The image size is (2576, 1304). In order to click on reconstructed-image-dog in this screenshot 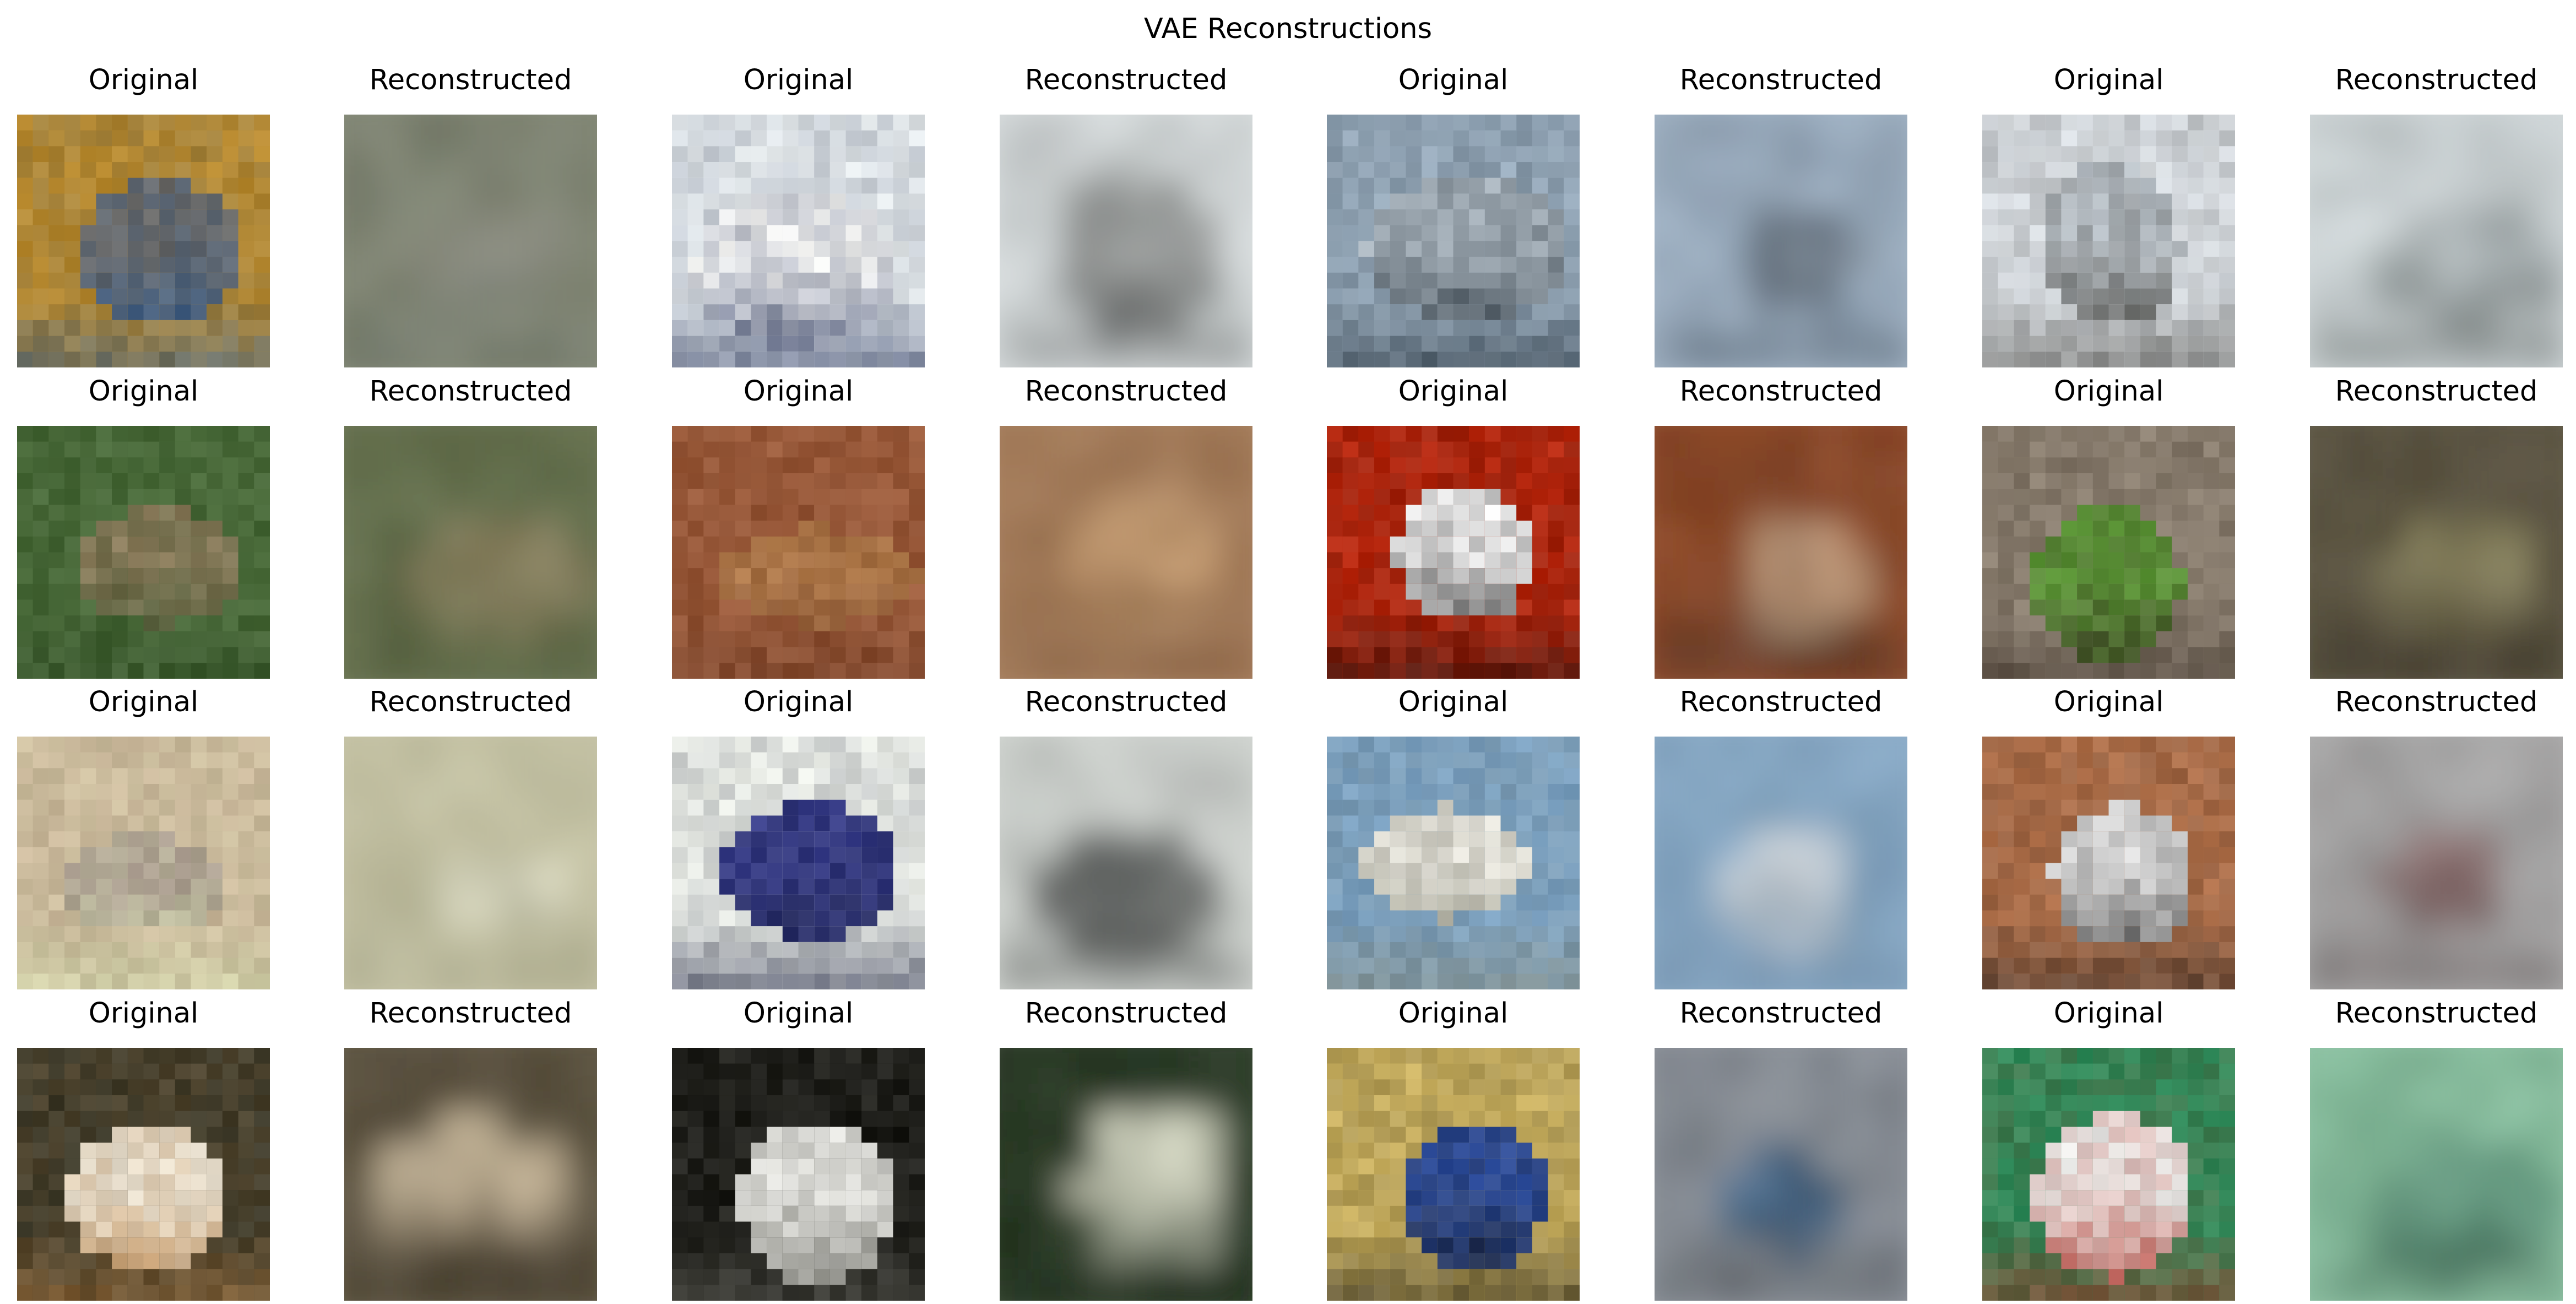, I will do `click(470, 1174)`.